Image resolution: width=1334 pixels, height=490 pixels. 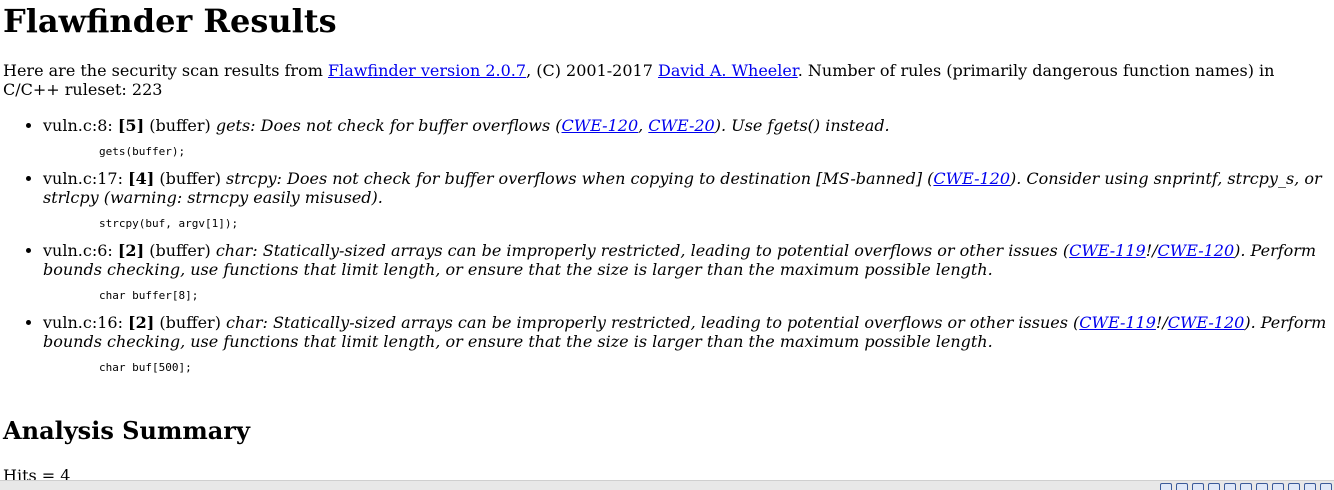 I want to click on analysis-summary-heading: Analysis Summary, so click(x=126, y=430).